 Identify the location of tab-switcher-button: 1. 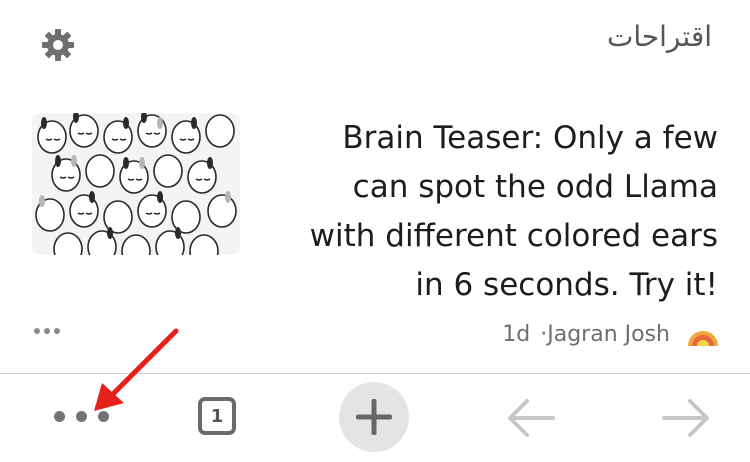
(217, 416).